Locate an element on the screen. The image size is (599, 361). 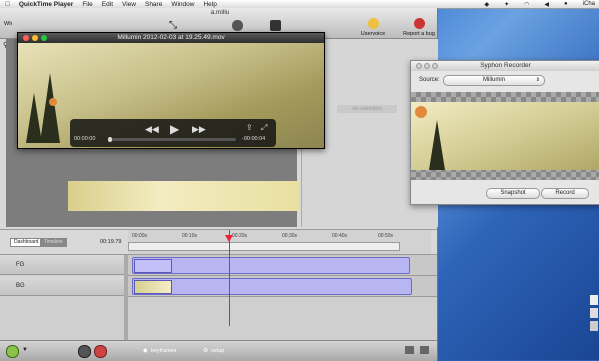
layer-fg-lane is located at coordinates (282, 265).